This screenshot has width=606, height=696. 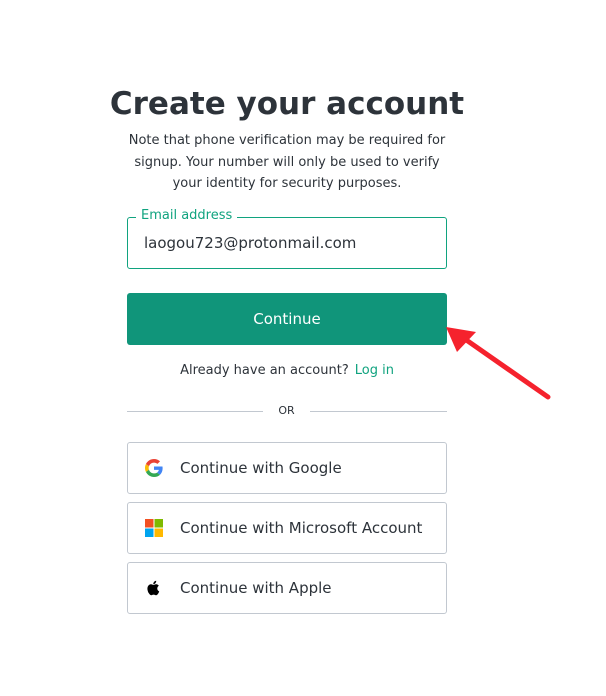 I want to click on continue-with-microsoft-button: Continue with Microsoft Account, so click(x=287, y=528).